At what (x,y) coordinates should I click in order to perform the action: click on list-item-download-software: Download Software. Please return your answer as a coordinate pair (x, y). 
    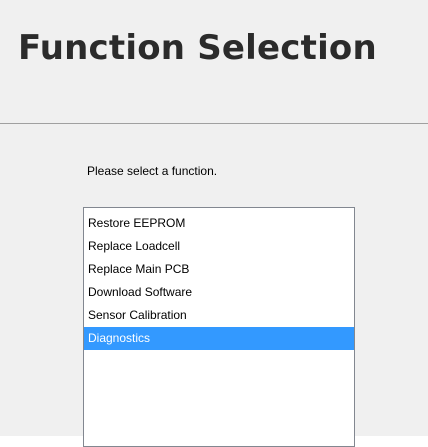
    Looking at the image, I should click on (219, 292).